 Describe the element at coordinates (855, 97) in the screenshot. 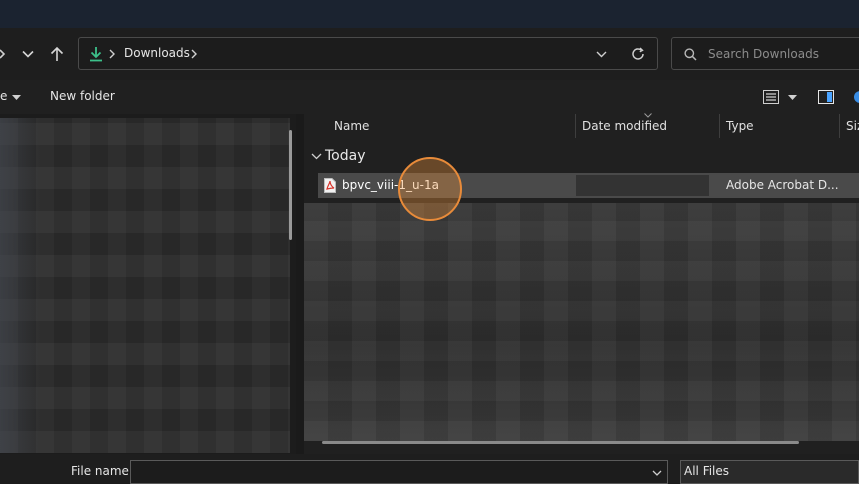

I see `help-icon` at that location.